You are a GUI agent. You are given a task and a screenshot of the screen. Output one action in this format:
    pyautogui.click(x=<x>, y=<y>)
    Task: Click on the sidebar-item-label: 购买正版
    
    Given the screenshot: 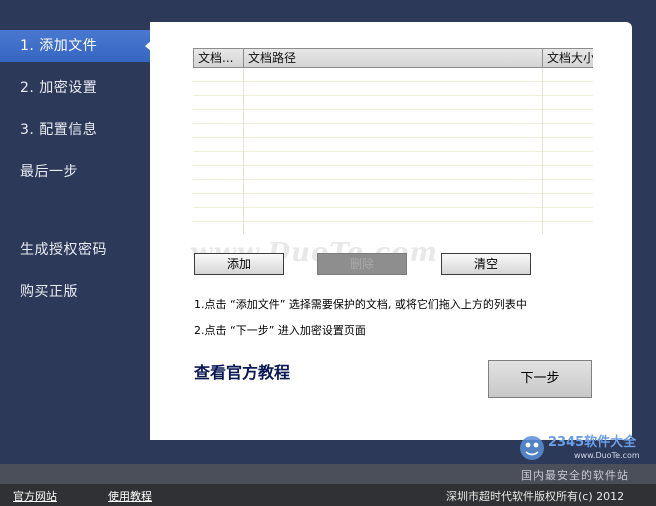 What is the action you would take?
    pyautogui.click(x=49, y=292)
    